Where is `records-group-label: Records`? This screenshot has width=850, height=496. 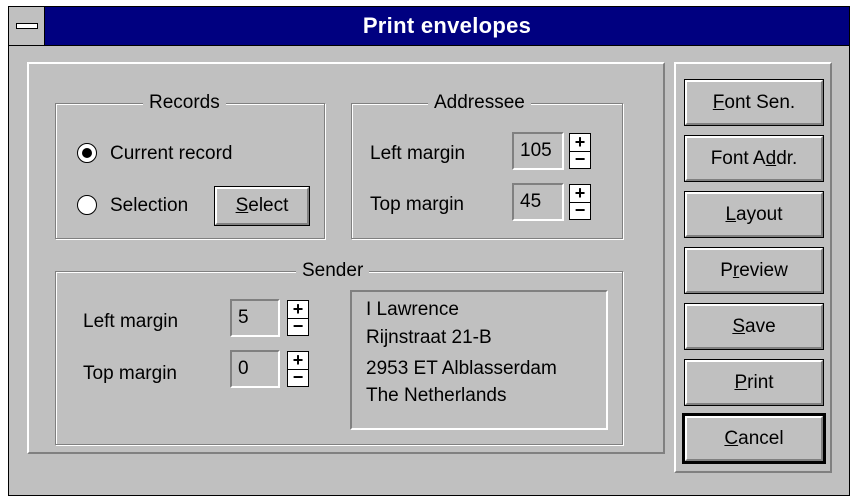 records-group-label: Records is located at coordinates (184, 103).